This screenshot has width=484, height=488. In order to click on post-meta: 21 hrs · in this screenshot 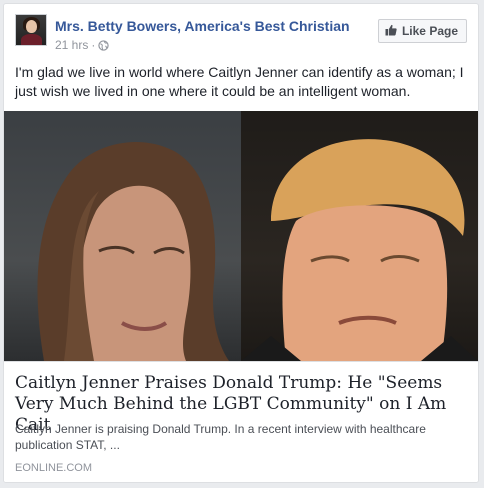, I will do `click(82, 46)`.